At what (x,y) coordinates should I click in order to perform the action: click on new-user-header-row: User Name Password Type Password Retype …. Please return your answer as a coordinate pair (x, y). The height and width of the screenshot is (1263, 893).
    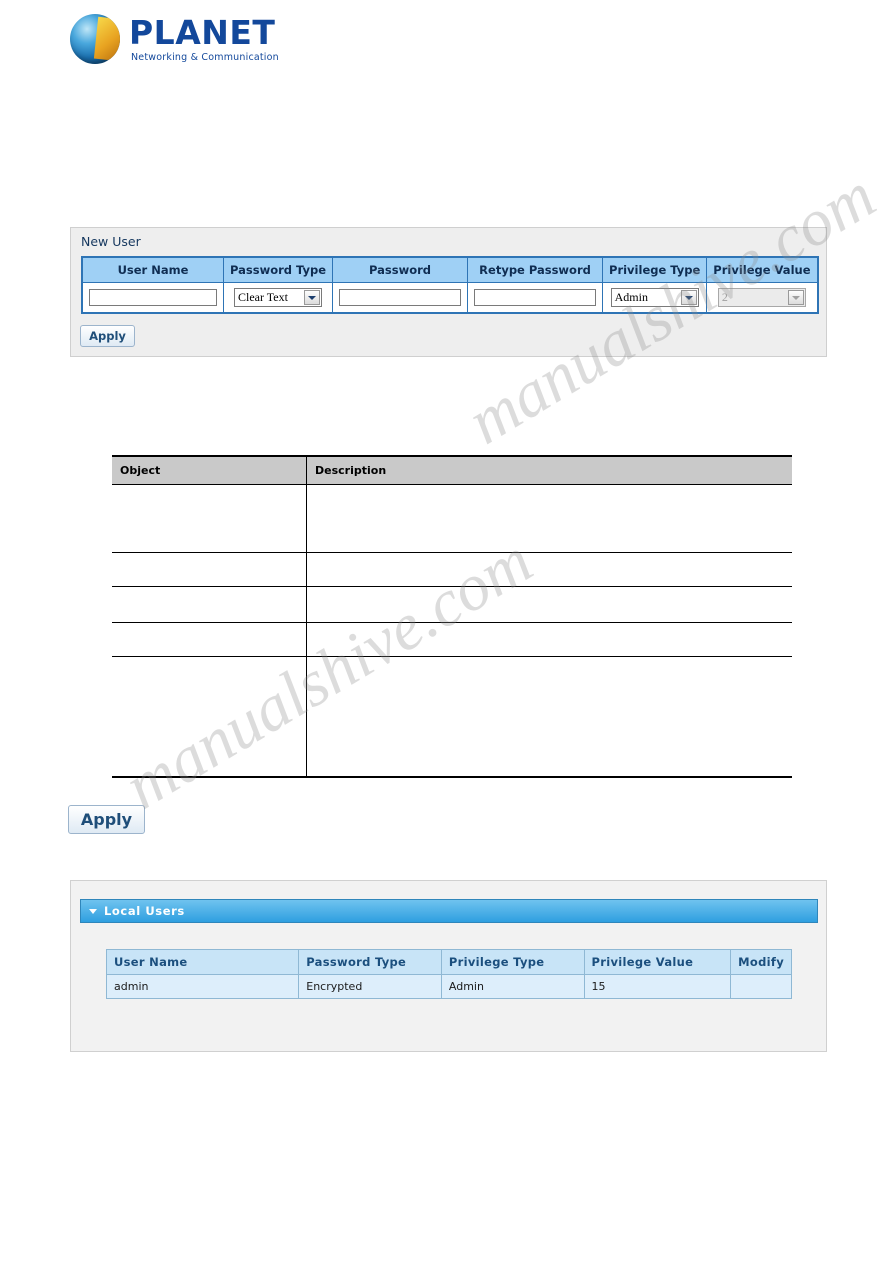
    Looking at the image, I should click on (449, 269).